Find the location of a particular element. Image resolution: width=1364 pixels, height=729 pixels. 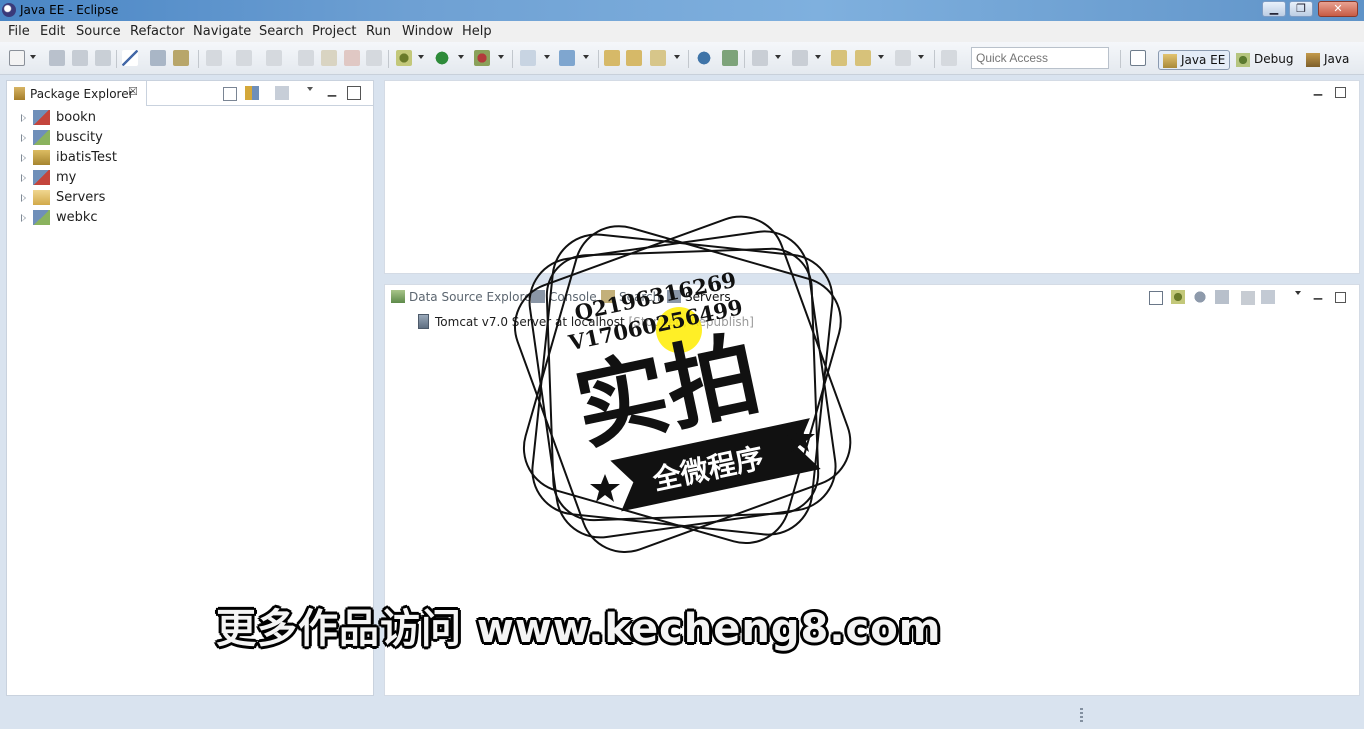

restore-button: ❐ is located at coordinates (1301, 9).